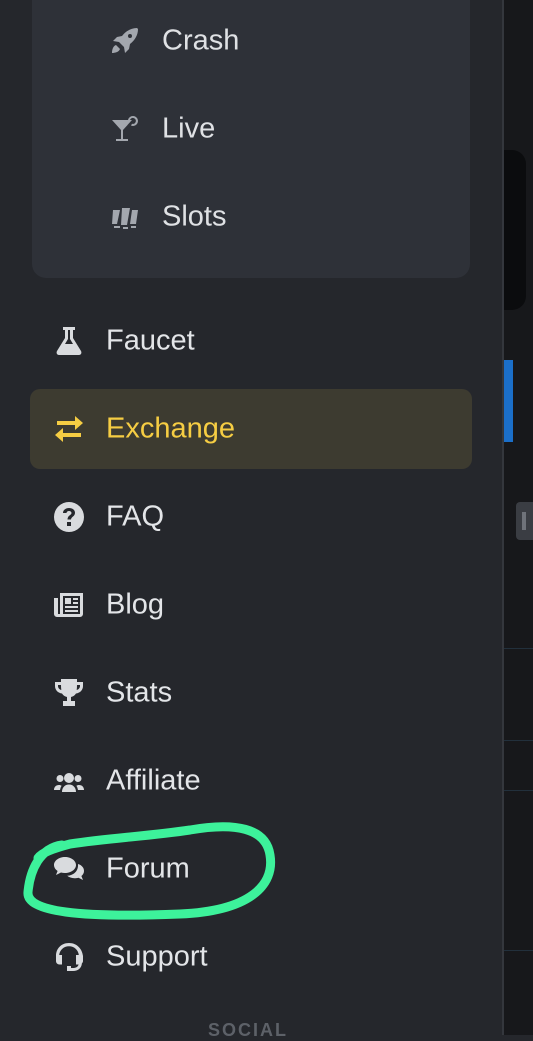 The width and height of the screenshot is (533, 1041). What do you see at coordinates (524, 521) in the screenshot?
I see `toggle-chip` at bounding box center [524, 521].